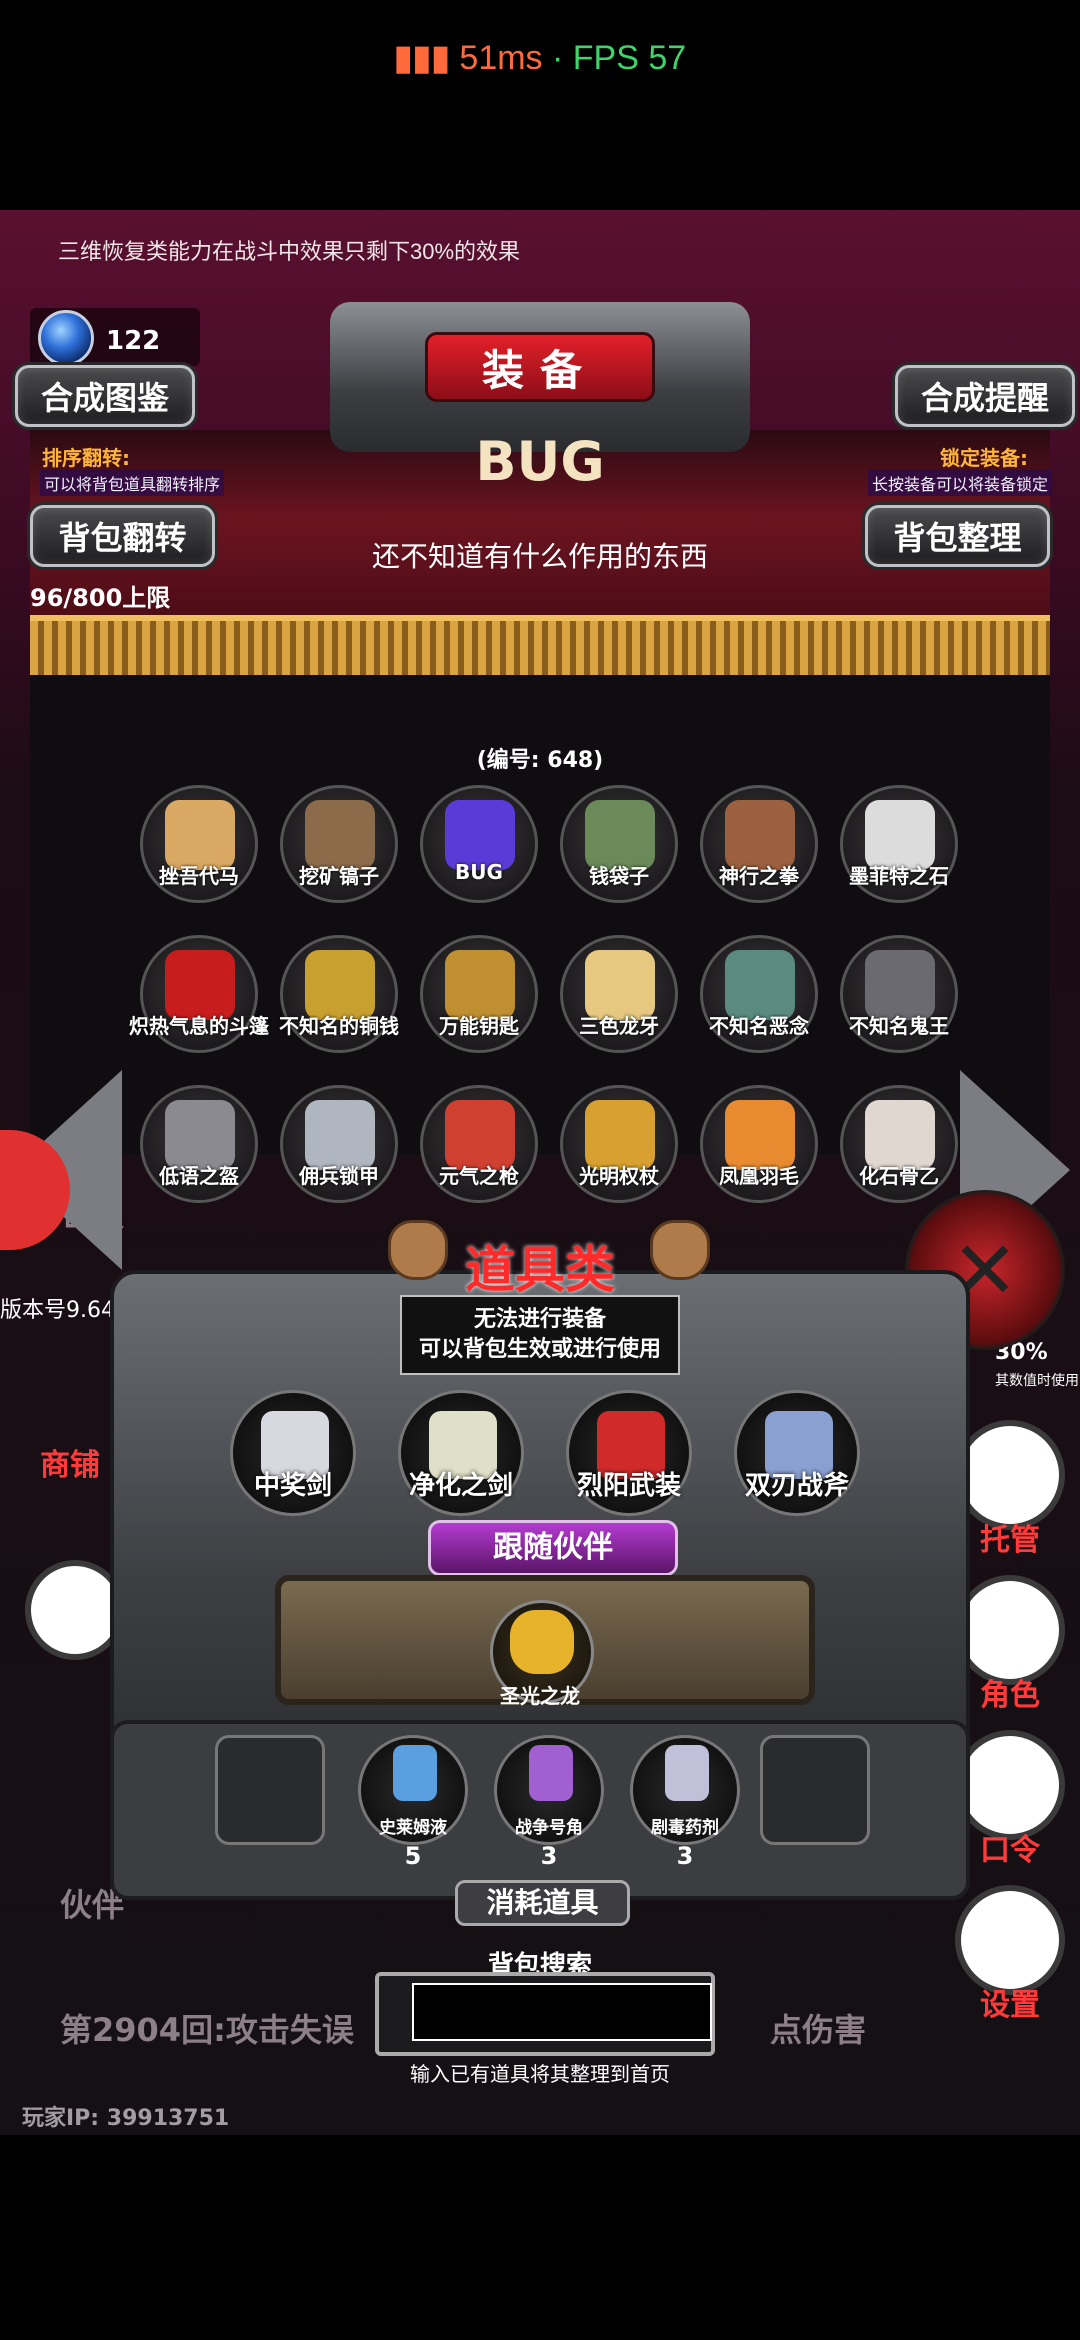 Image resolution: width=1080 pixels, height=2340 pixels. What do you see at coordinates (759, 1176) in the screenshot?
I see `inventory-item-label: 凤凰羽毛` at bounding box center [759, 1176].